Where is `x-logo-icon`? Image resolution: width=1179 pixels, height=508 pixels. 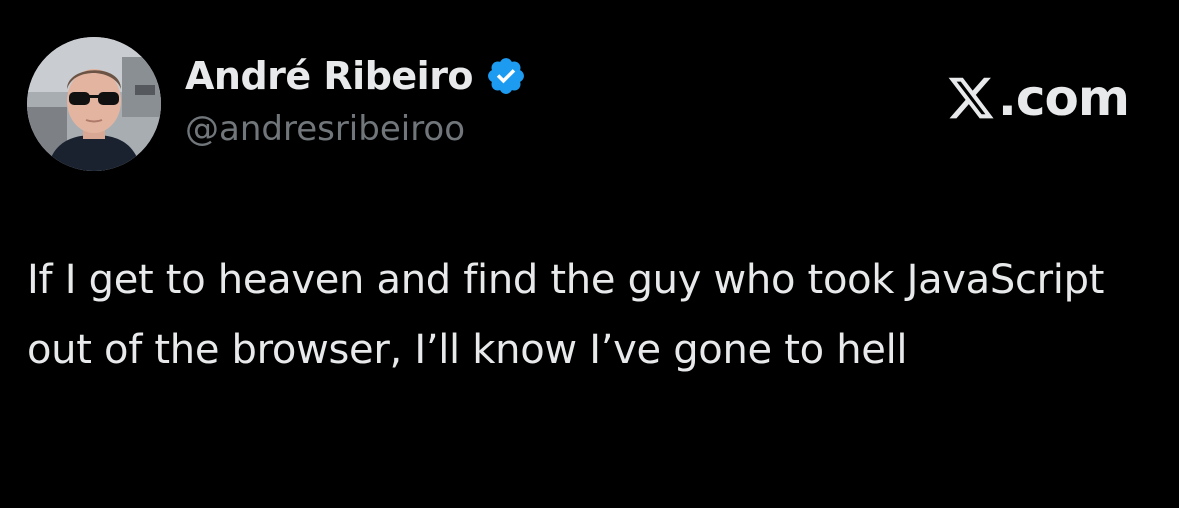
x-logo-icon is located at coordinates (971, 98).